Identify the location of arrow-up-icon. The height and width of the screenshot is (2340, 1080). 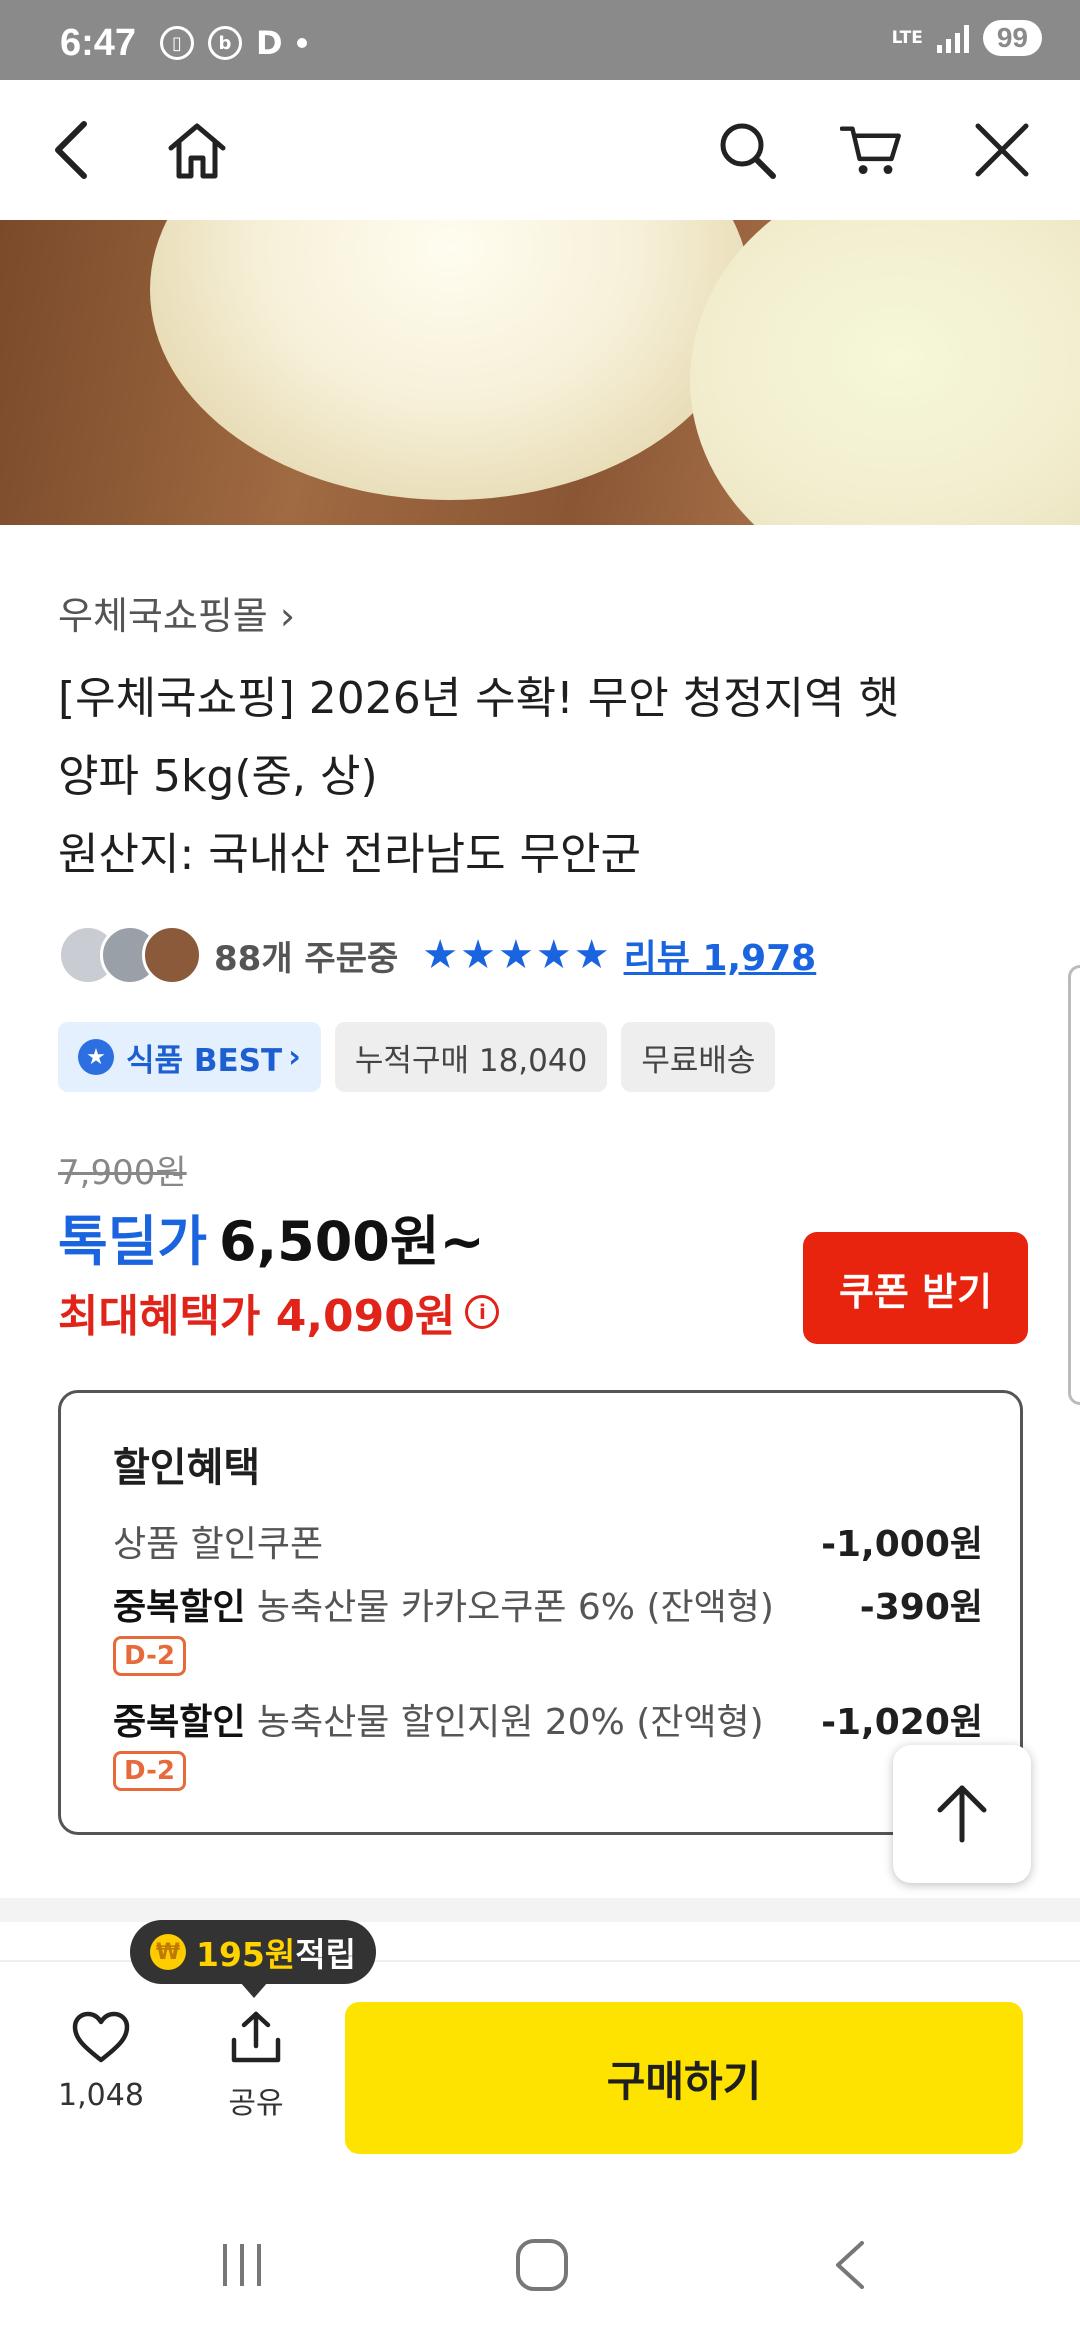
(962, 1814).